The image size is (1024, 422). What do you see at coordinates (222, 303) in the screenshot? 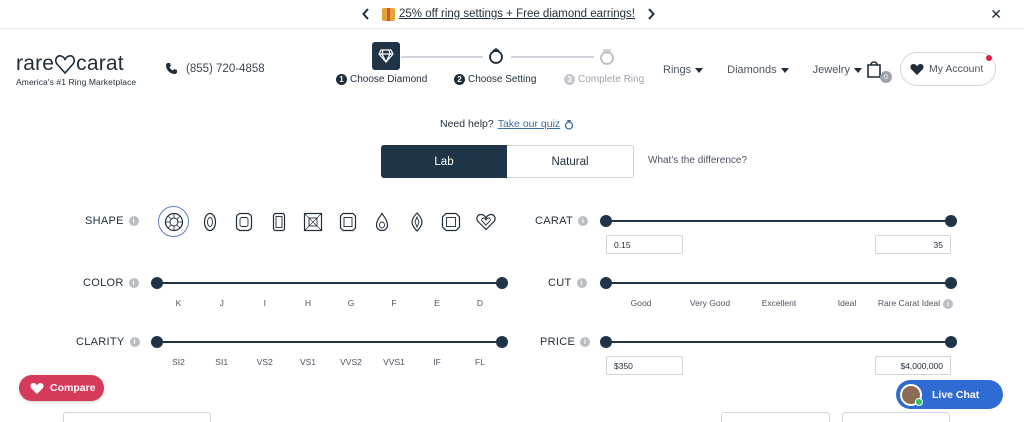
I see `color-grade-label: J` at bounding box center [222, 303].